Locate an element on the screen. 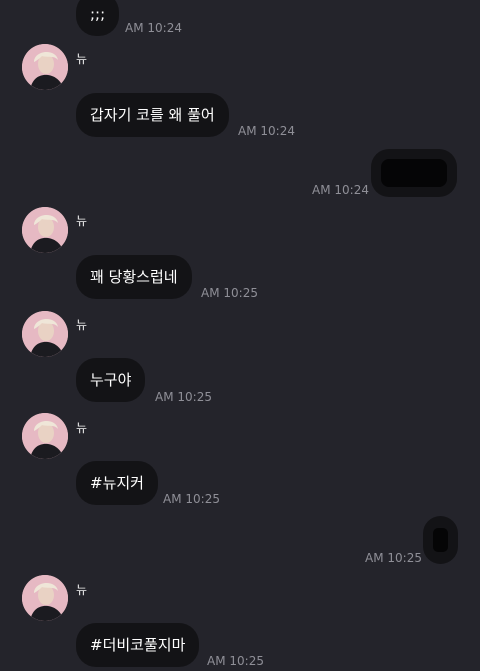 The image size is (480, 671). message-bubble: #뉴지커 is located at coordinates (117, 483).